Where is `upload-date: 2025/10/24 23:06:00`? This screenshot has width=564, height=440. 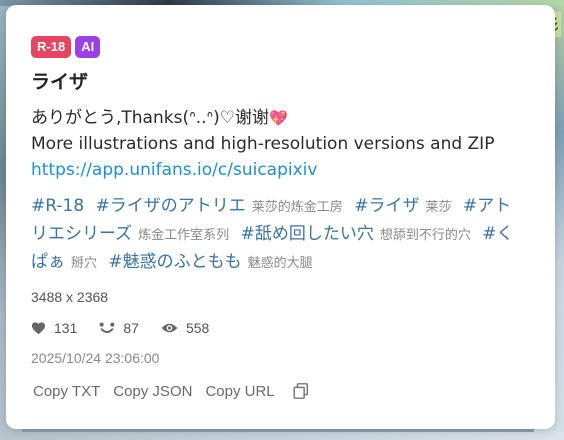 upload-date: 2025/10/24 23:06:00 is located at coordinates (95, 358).